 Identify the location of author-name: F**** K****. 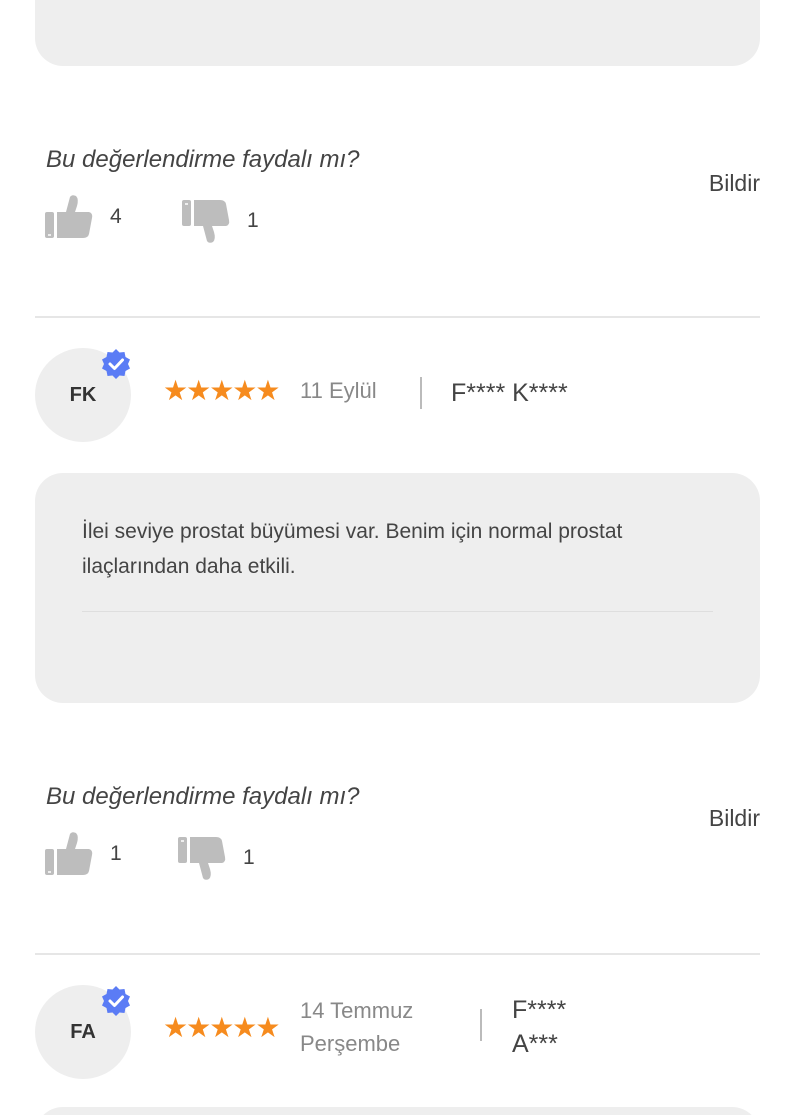
(509, 393).